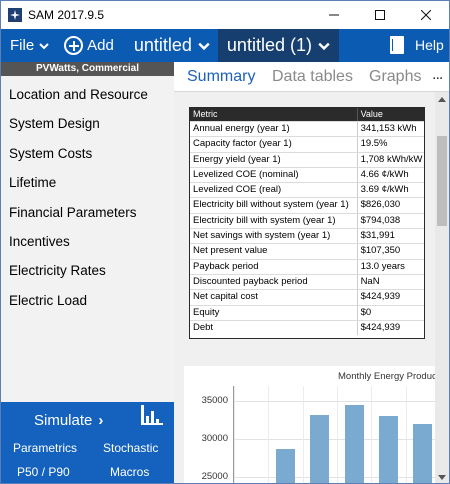 Image resolution: width=450 pixels, height=484 pixels. I want to click on sidebar-item-electric-load: Electric Load, so click(87, 300).